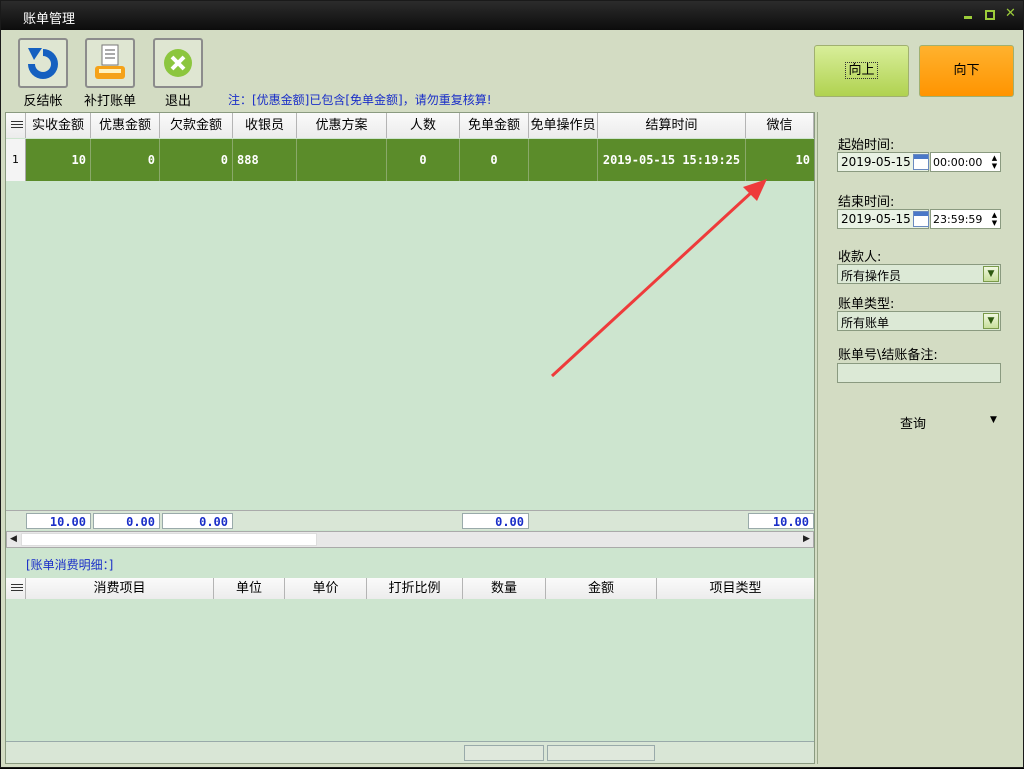 The width and height of the screenshot is (1024, 769). What do you see at coordinates (504, 588) in the screenshot?
I see `column-header: 数量` at bounding box center [504, 588].